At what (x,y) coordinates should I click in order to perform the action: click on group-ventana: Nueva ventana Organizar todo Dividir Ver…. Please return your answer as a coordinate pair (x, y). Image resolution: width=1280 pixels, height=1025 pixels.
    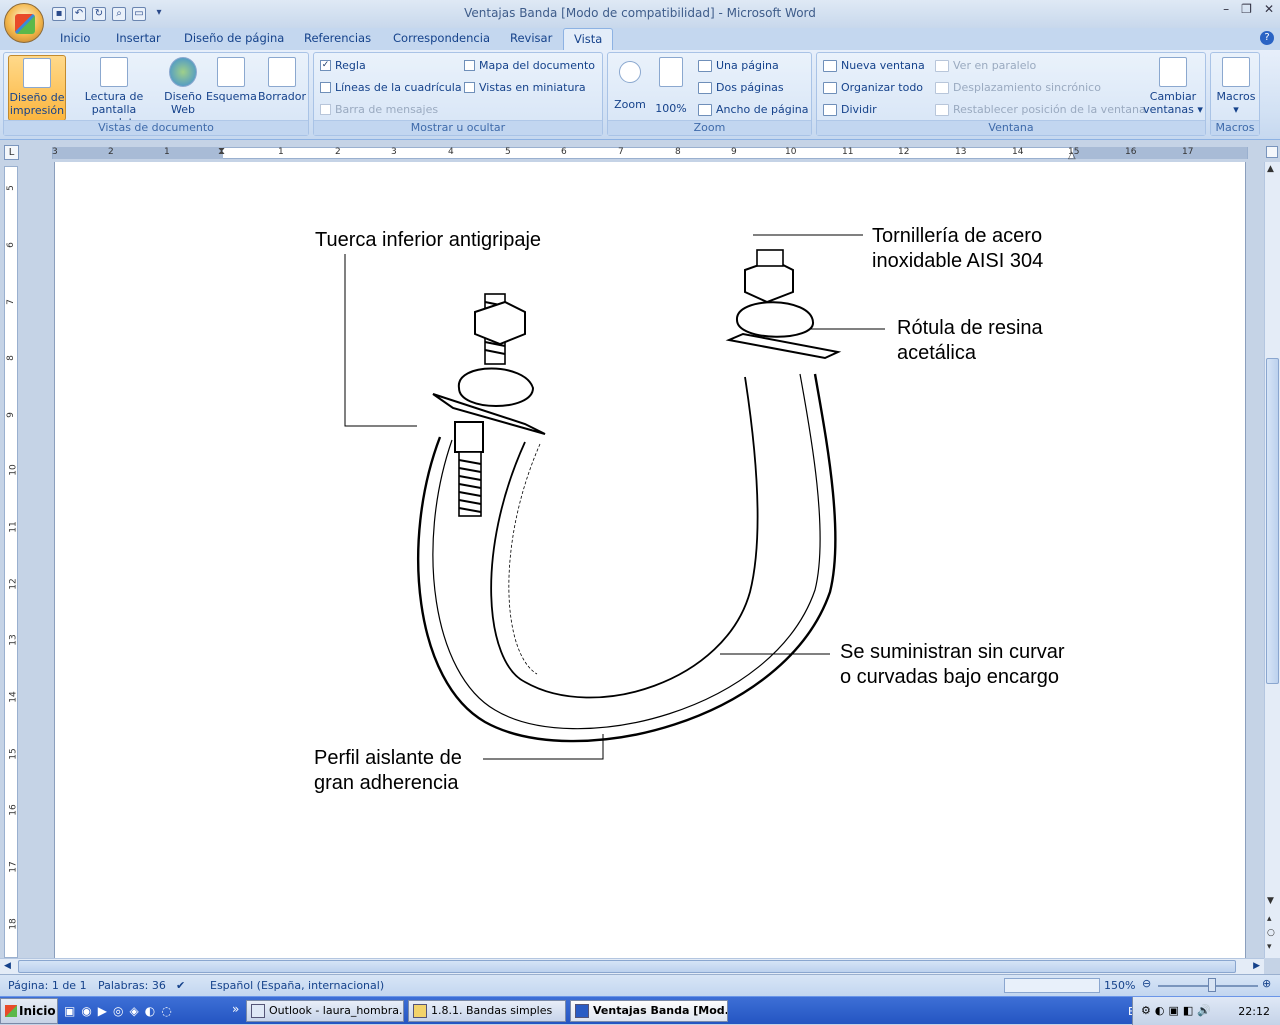
    Looking at the image, I should click on (1011, 94).